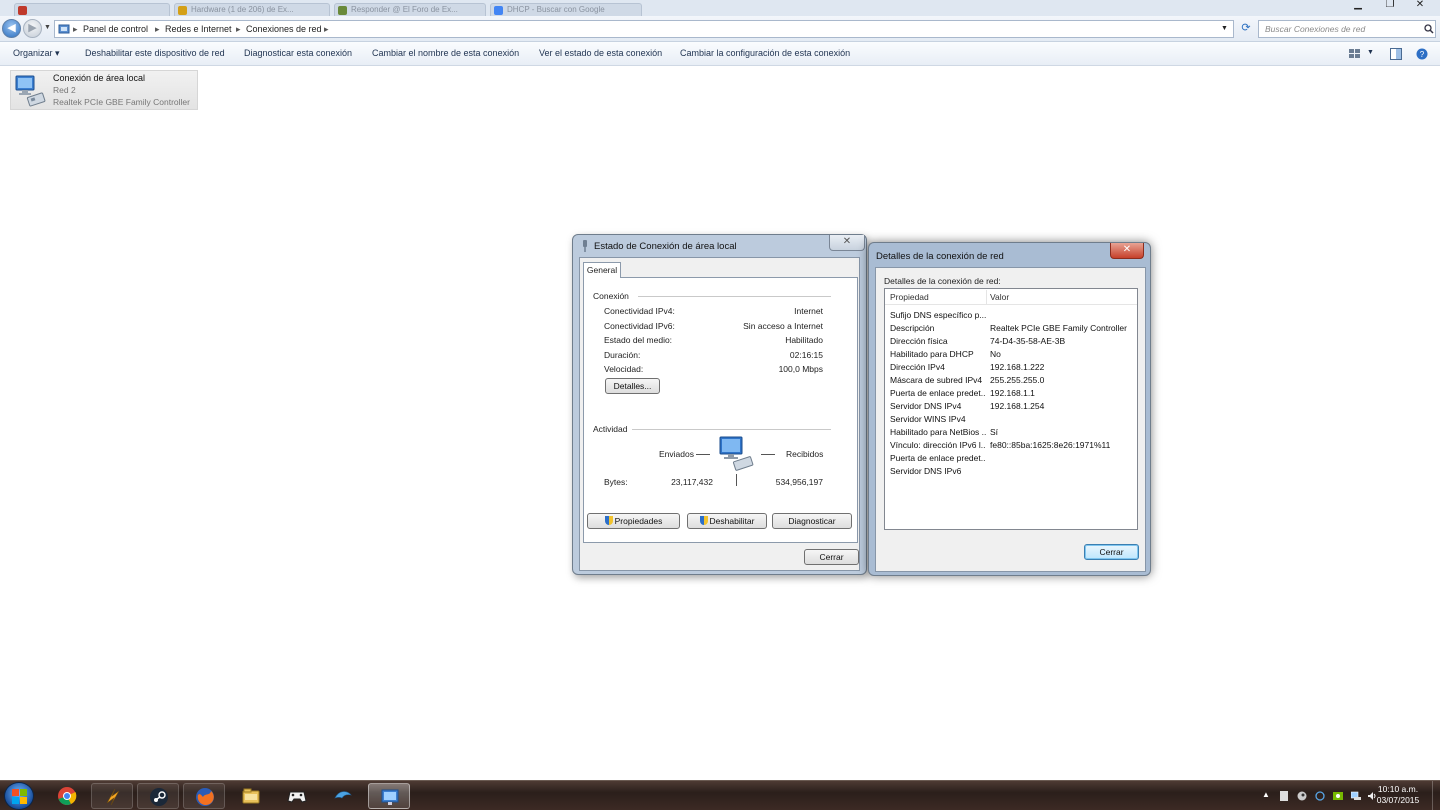  Describe the element at coordinates (600, 53) in the screenshot. I see `view-status-command: Ver el estado de esta conexión` at that location.